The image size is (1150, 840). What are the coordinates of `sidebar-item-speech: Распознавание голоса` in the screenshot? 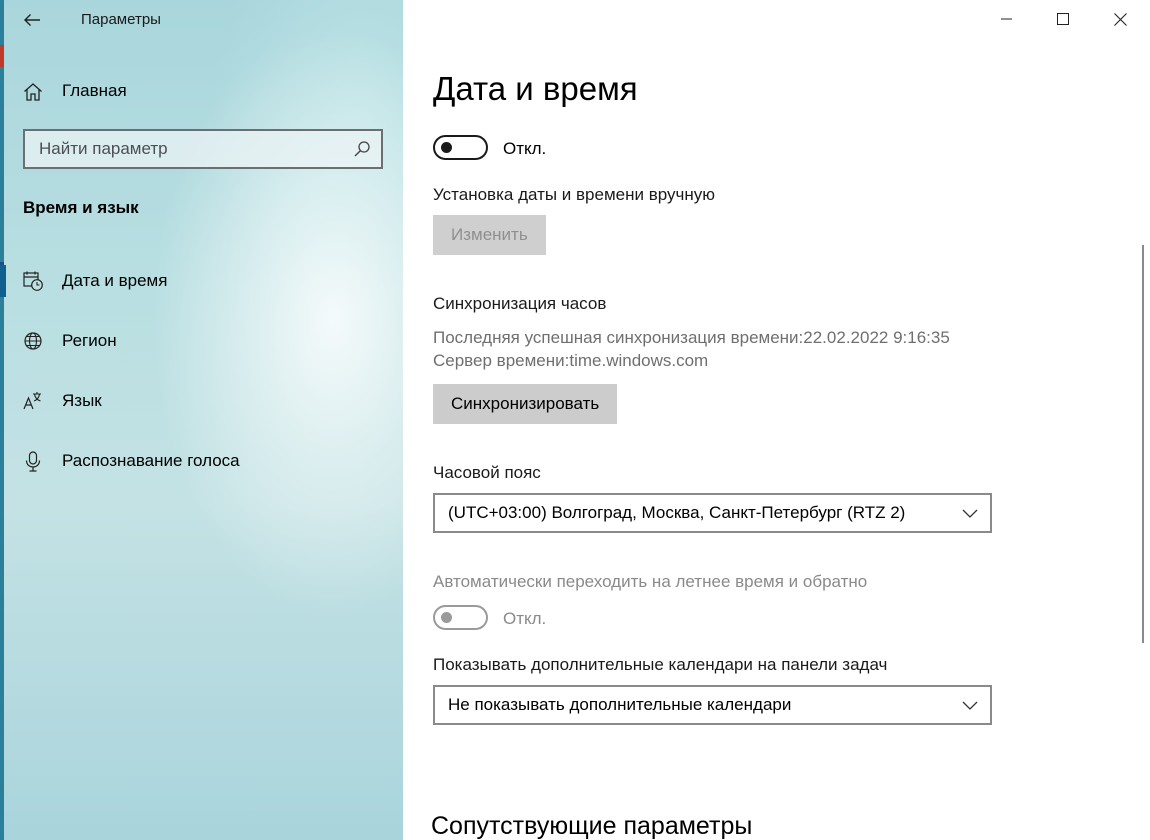 It's located at (203, 461).